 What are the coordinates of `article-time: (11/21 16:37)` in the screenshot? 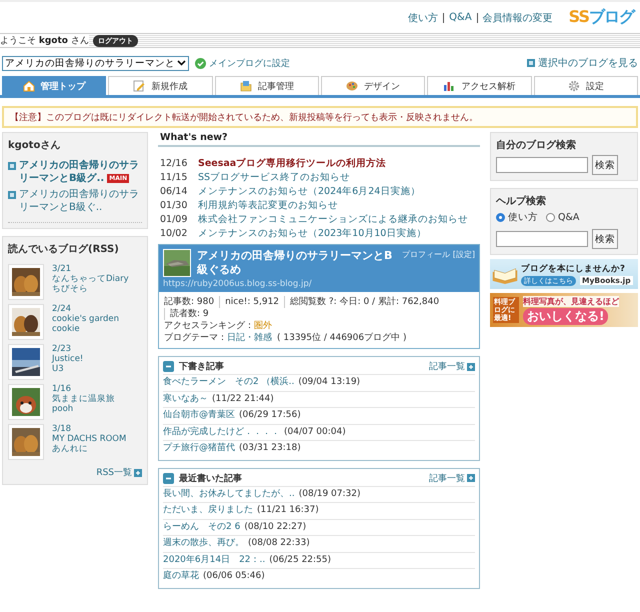 It's located at (288, 510).